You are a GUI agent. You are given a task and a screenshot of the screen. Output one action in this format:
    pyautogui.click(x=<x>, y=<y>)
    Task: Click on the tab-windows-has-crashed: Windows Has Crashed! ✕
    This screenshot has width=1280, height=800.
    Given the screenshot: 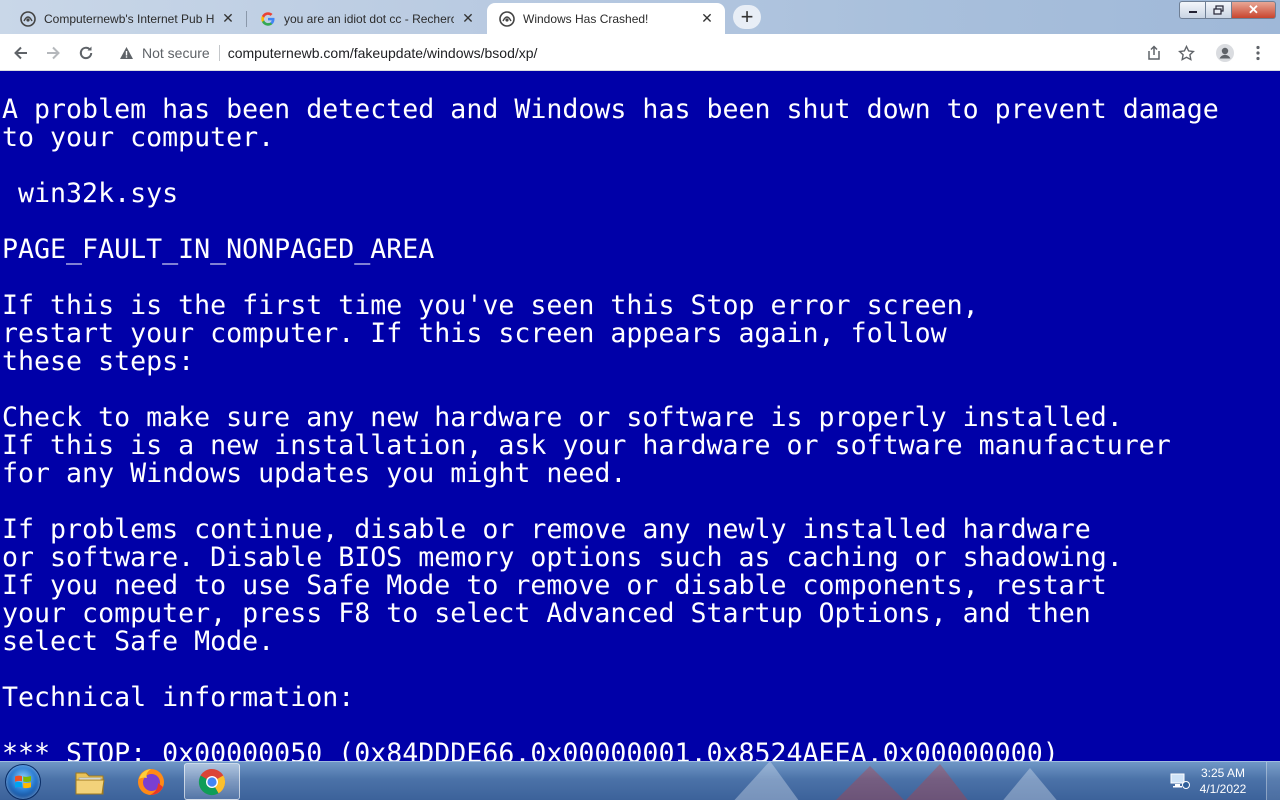 What is the action you would take?
    pyautogui.click(x=606, y=18)
    